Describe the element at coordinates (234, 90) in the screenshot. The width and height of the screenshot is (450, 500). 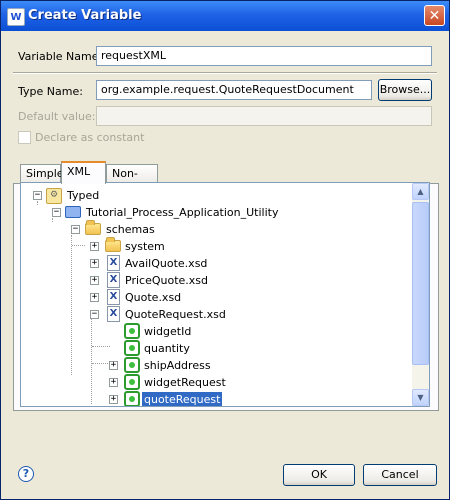
I see `type-name-field: org.example.request.QuoteRequestDocument` at that location.